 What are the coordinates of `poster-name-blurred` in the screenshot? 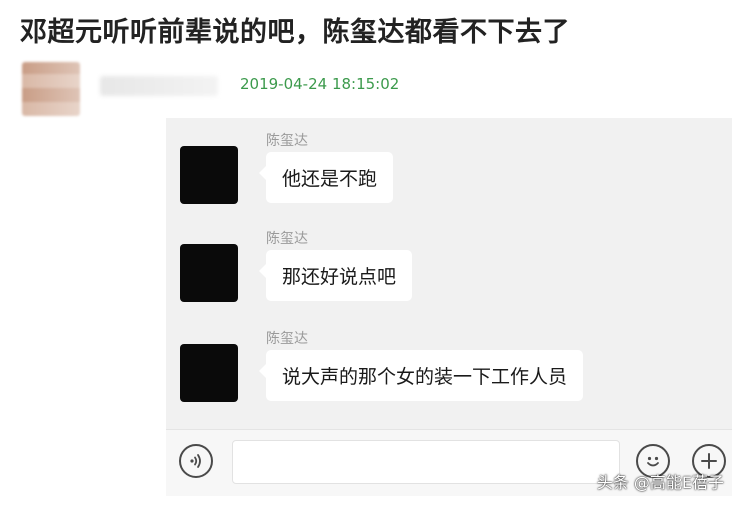 It's located at (159, 86).